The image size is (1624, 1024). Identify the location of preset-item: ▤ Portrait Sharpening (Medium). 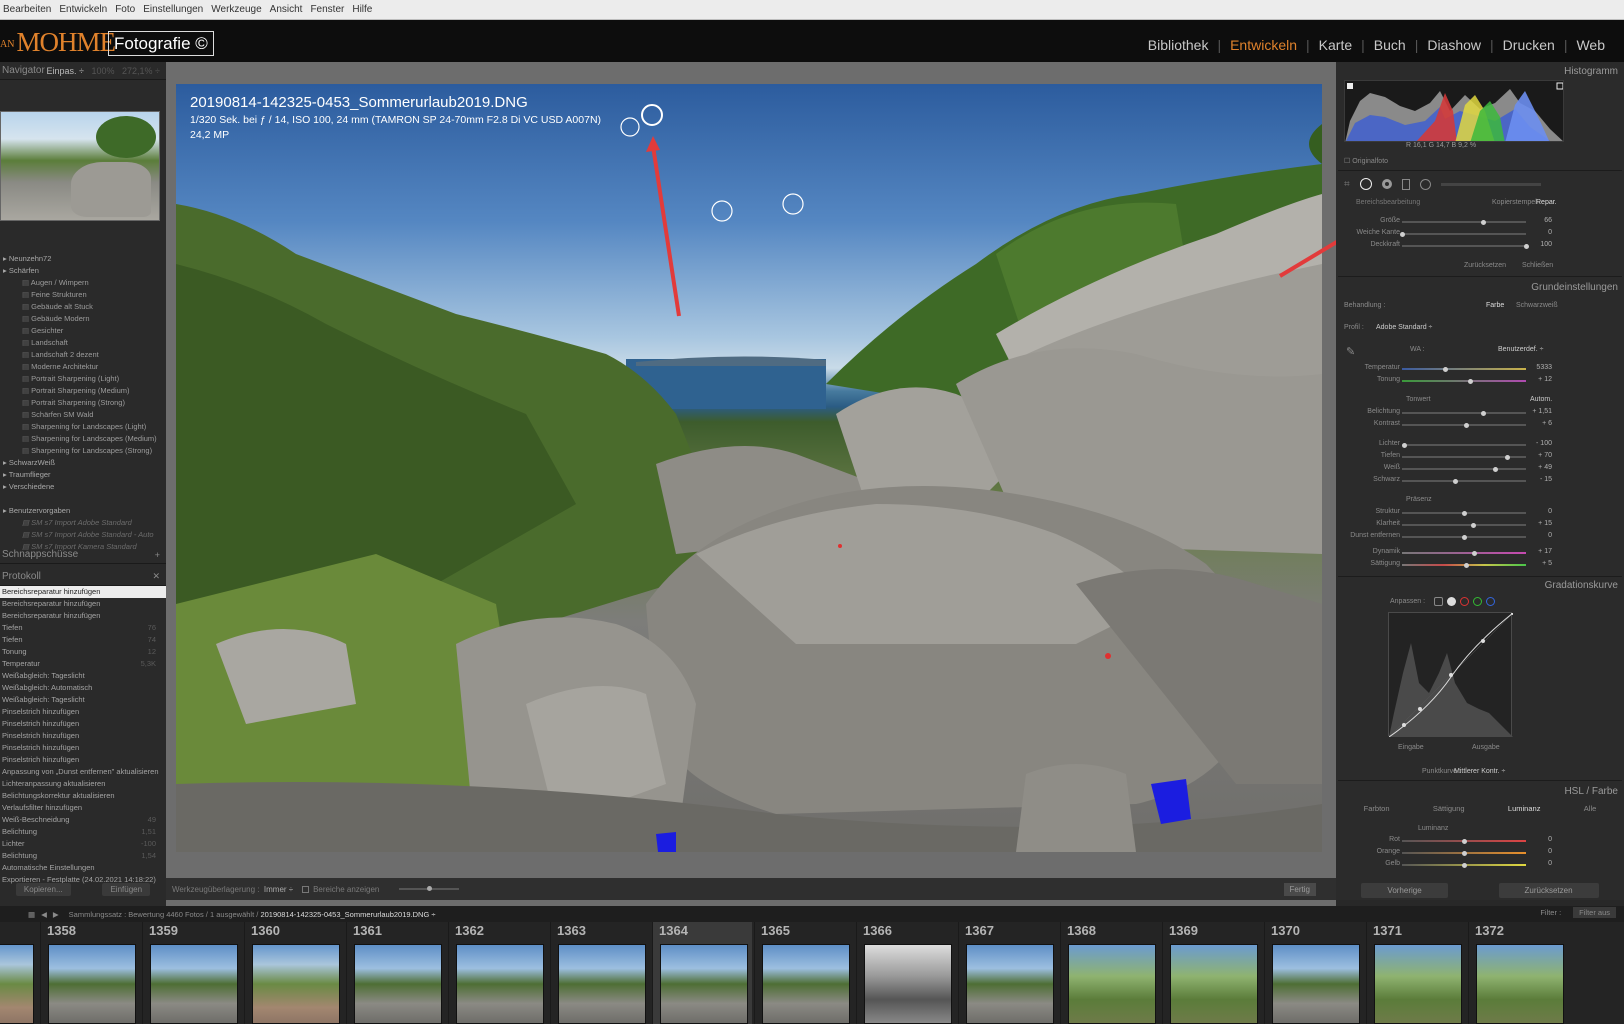
(83, 391).